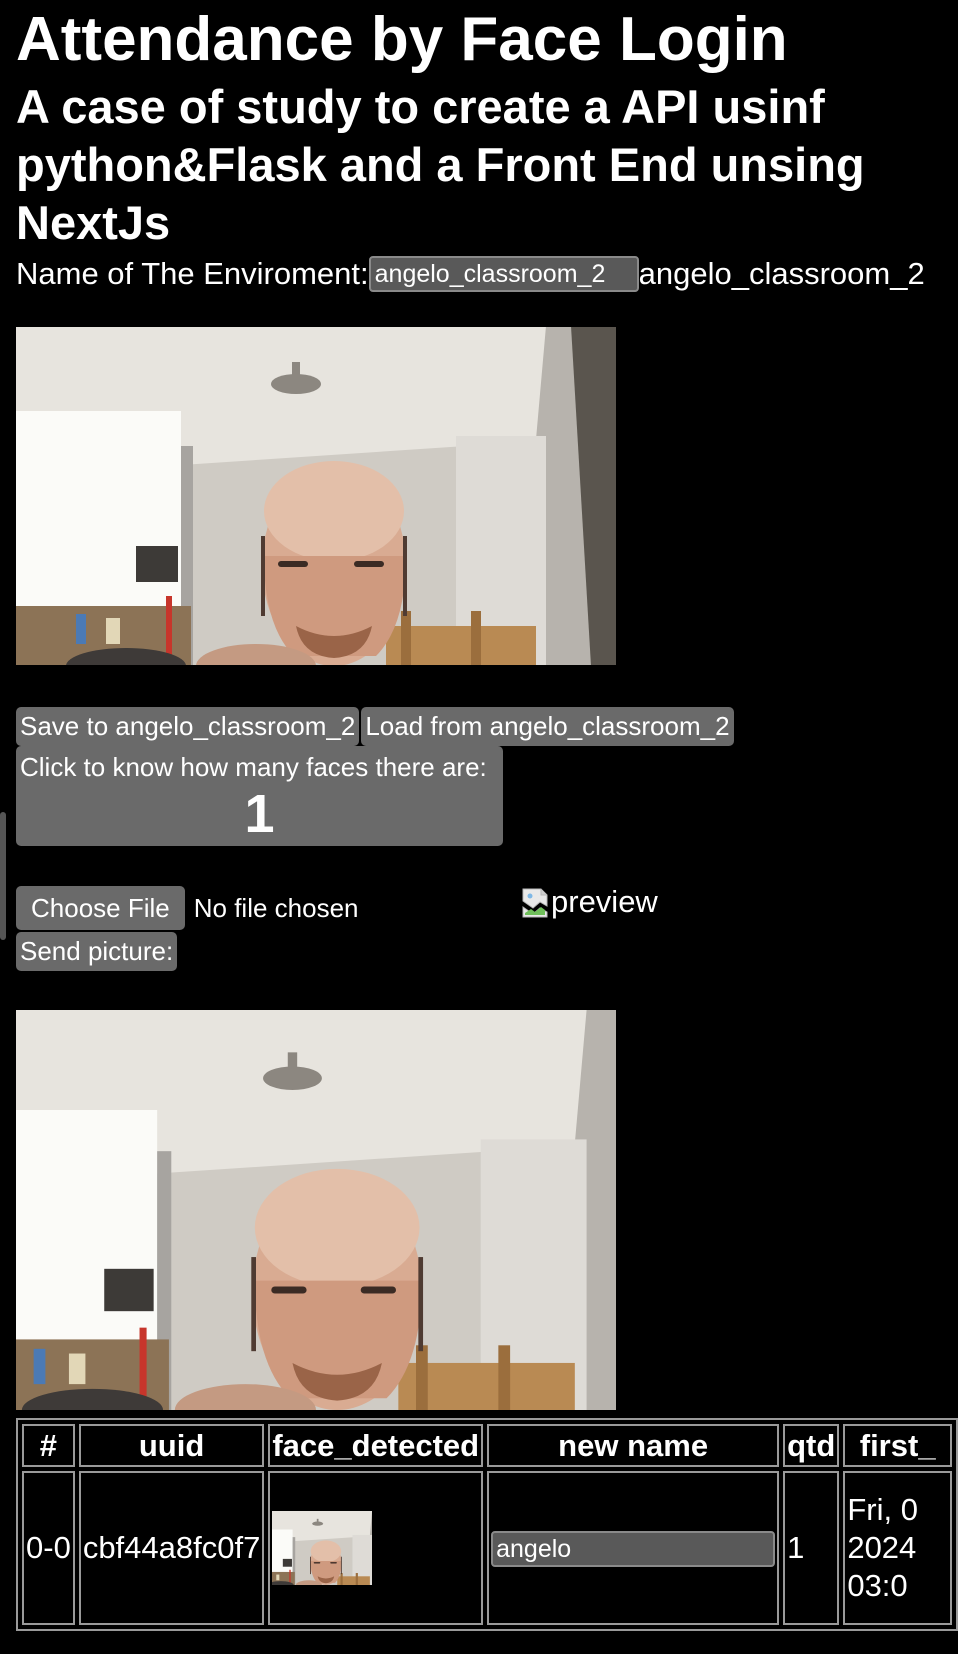 The height and width of the screenshot is (1654, 958). What do you see at coordinates (192, 273) in the screenshot?
I see `environment-label: Name of The Enviroment:` at bounding box center [192, 273].